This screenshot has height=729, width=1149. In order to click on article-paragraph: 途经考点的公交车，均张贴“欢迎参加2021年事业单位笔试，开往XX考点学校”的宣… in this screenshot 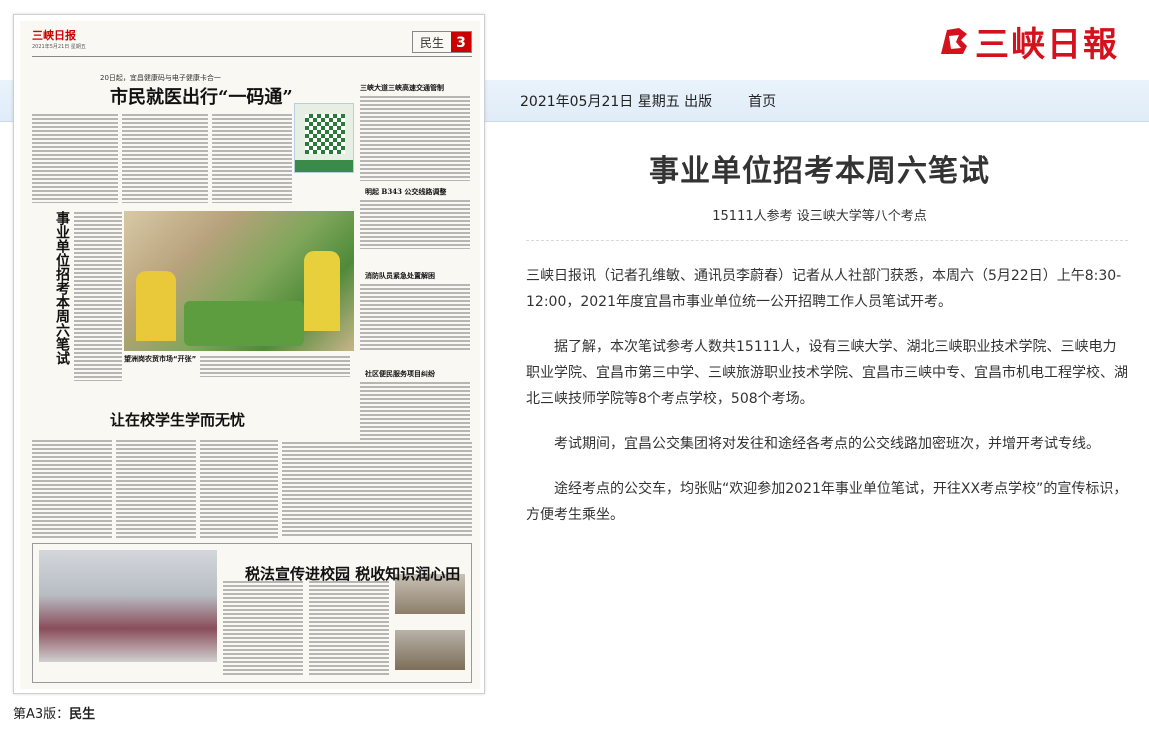, I will do `click(827, 502)`.